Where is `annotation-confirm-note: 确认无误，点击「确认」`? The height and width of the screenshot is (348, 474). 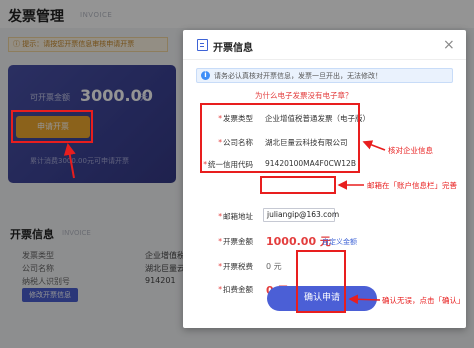
annotation-confirm-note: 确认无误，点击「确认」 is located at coordinates (423, 300).